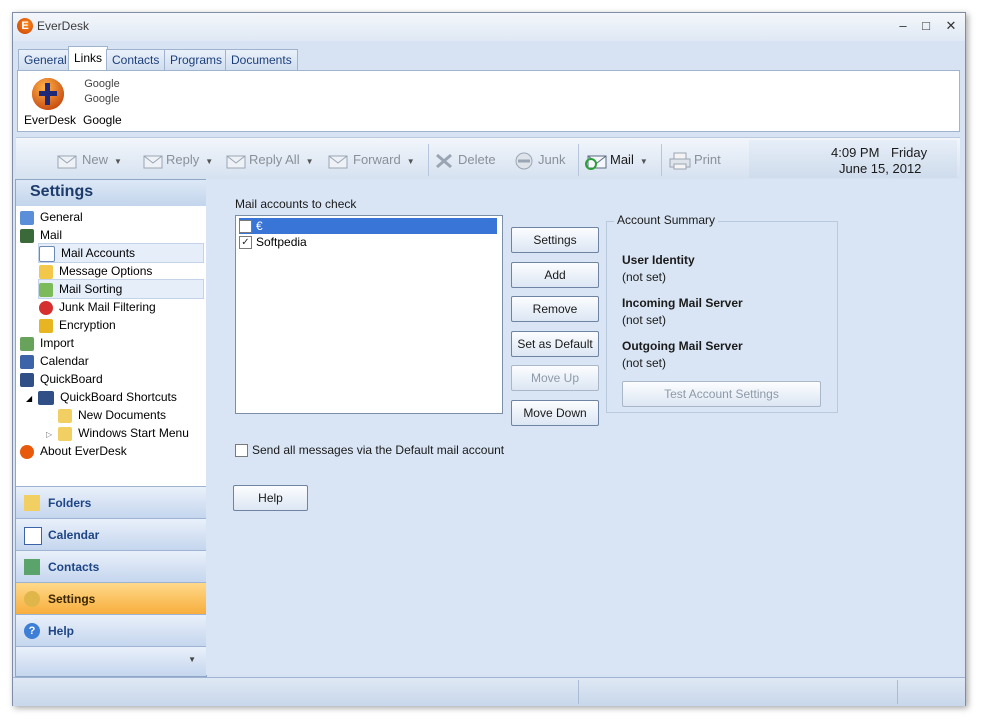  What do you see at coordinates (371, 160) in the screenshot?
I see `forward-button: Forward ▼` at bounding box center [371, 160].